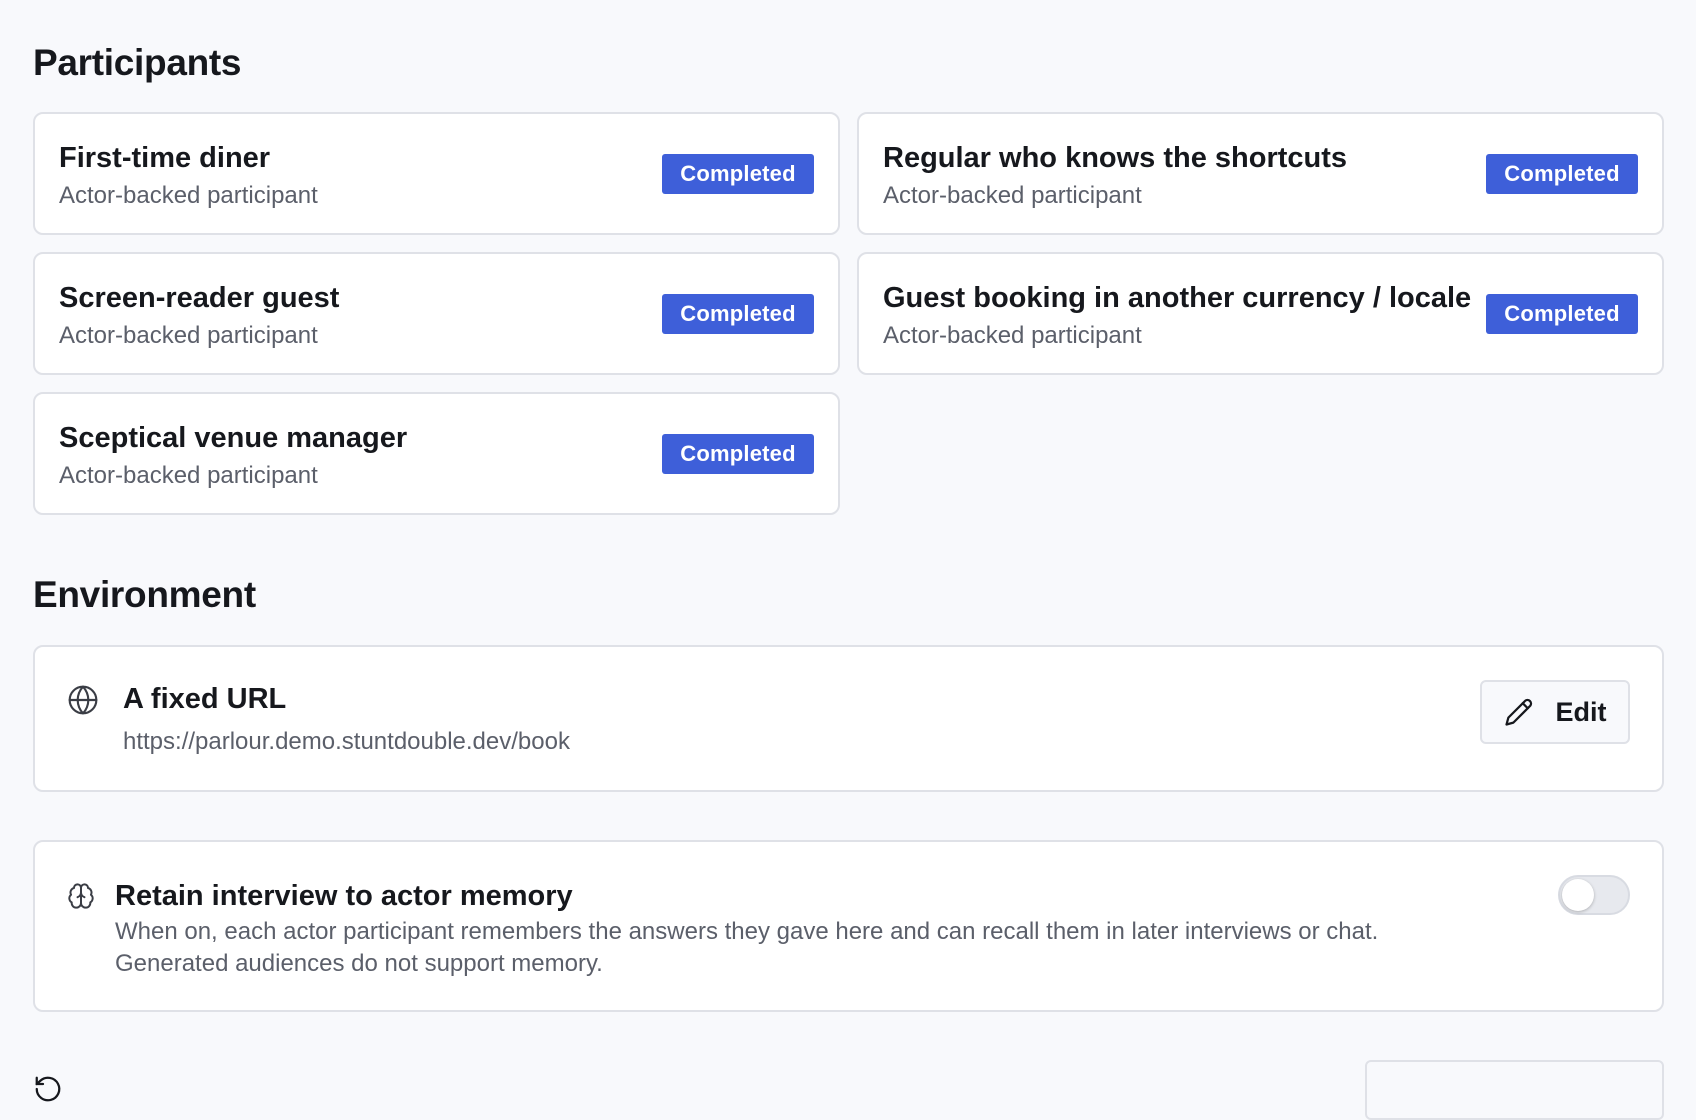 This screenshot has height=1120, width=1696. Describe the element at coordinates (344, 896) in the screenshot. I see `memory-title: Retain interview to actor memory` at that location.